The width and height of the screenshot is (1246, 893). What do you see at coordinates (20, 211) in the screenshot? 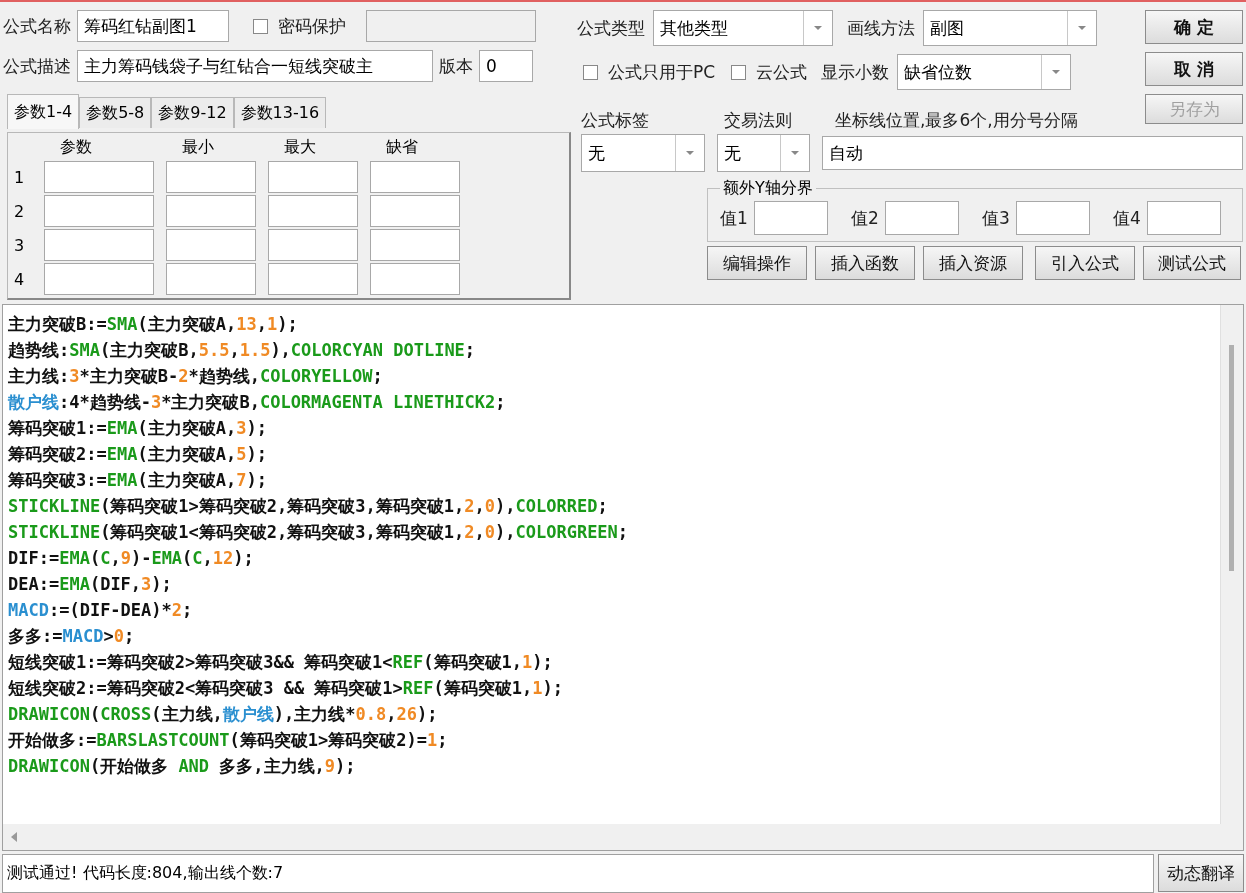
I see `row-number: 2` at bounding box center [20, 211].